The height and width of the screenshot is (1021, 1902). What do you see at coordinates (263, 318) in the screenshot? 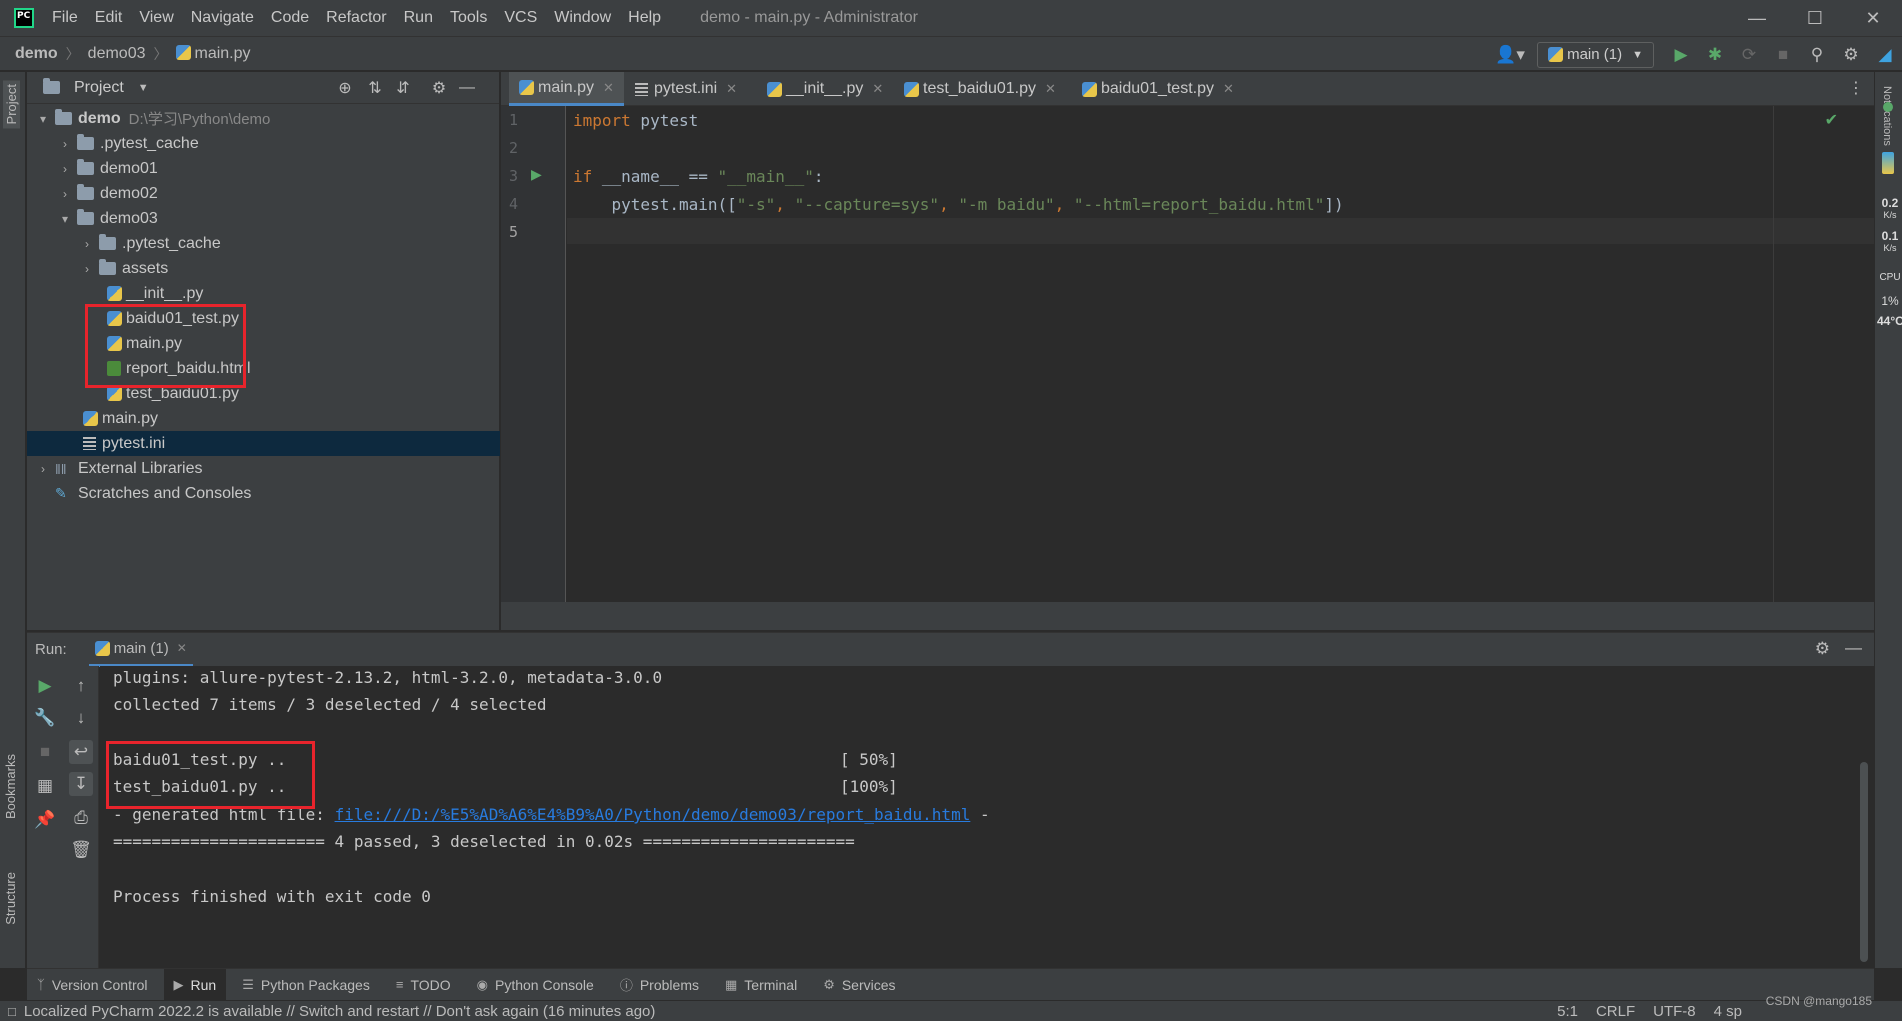
I see `tree-item-baidu01-test-py: baidu01_test.py` at bounding box center [263, 318].